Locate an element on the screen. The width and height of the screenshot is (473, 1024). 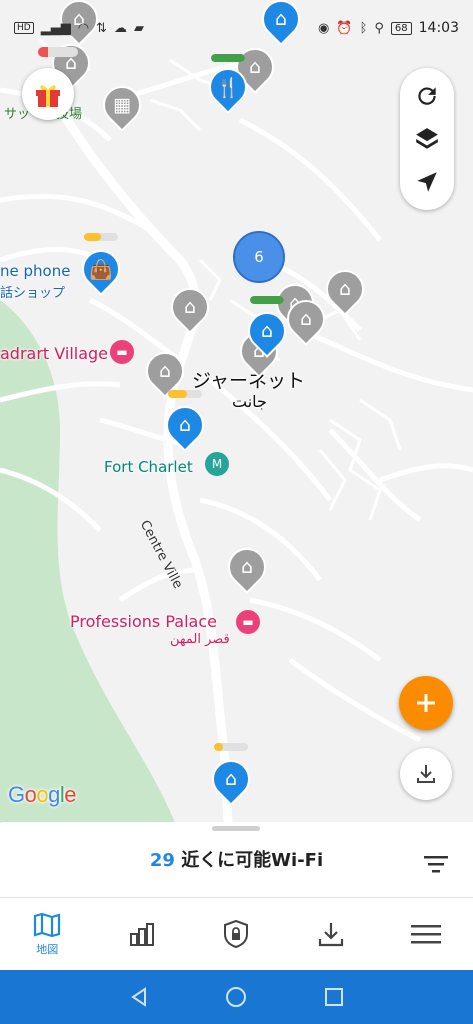
refresh-icon is located at coordinates (427, 95).